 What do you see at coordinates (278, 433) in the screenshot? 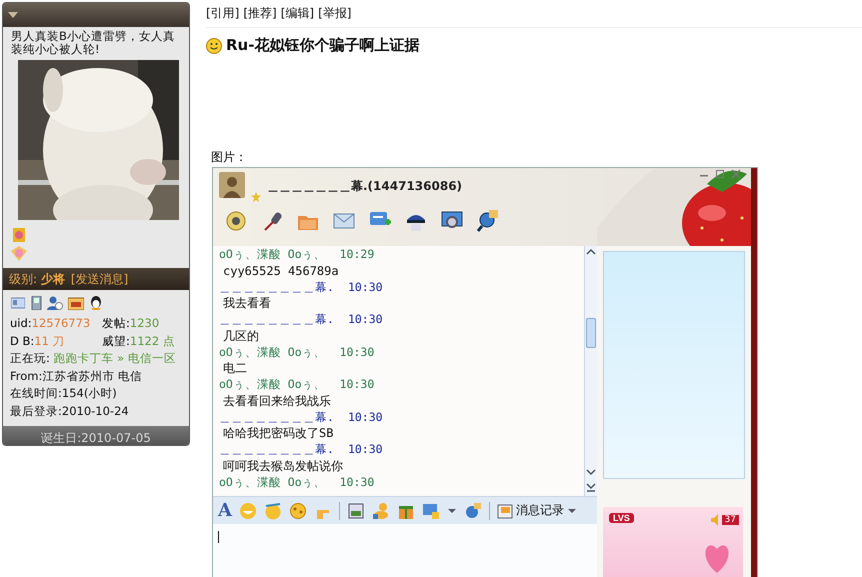
I see `message-text: 哈哈我把密码改了SB` at bounding box center [278, 433].